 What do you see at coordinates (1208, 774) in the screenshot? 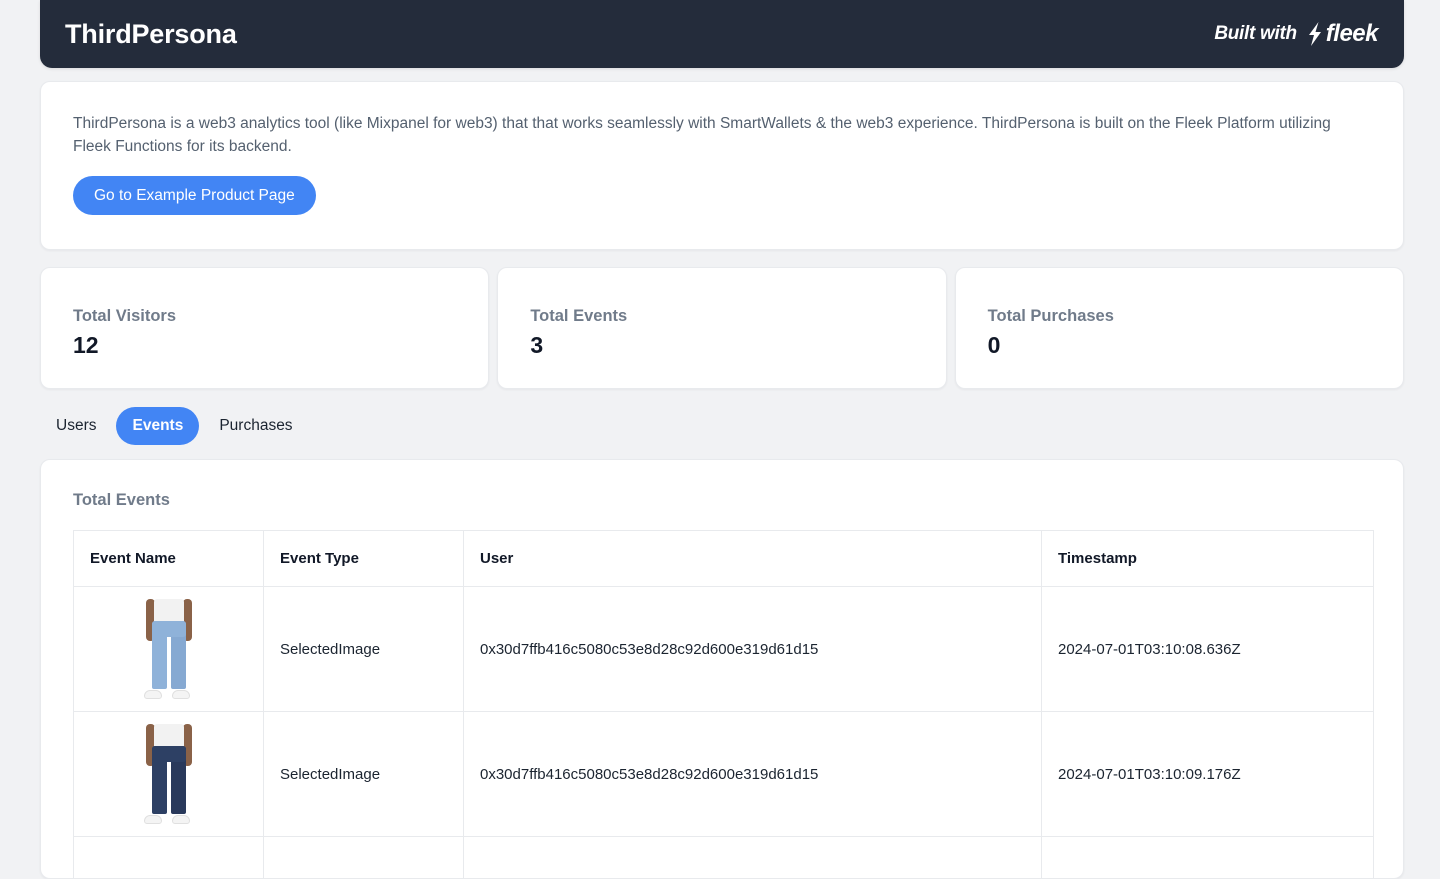
I see `cell-timestamp: 2024-07-01T03:10:09.176Z` at bounding box center [1208, 774].